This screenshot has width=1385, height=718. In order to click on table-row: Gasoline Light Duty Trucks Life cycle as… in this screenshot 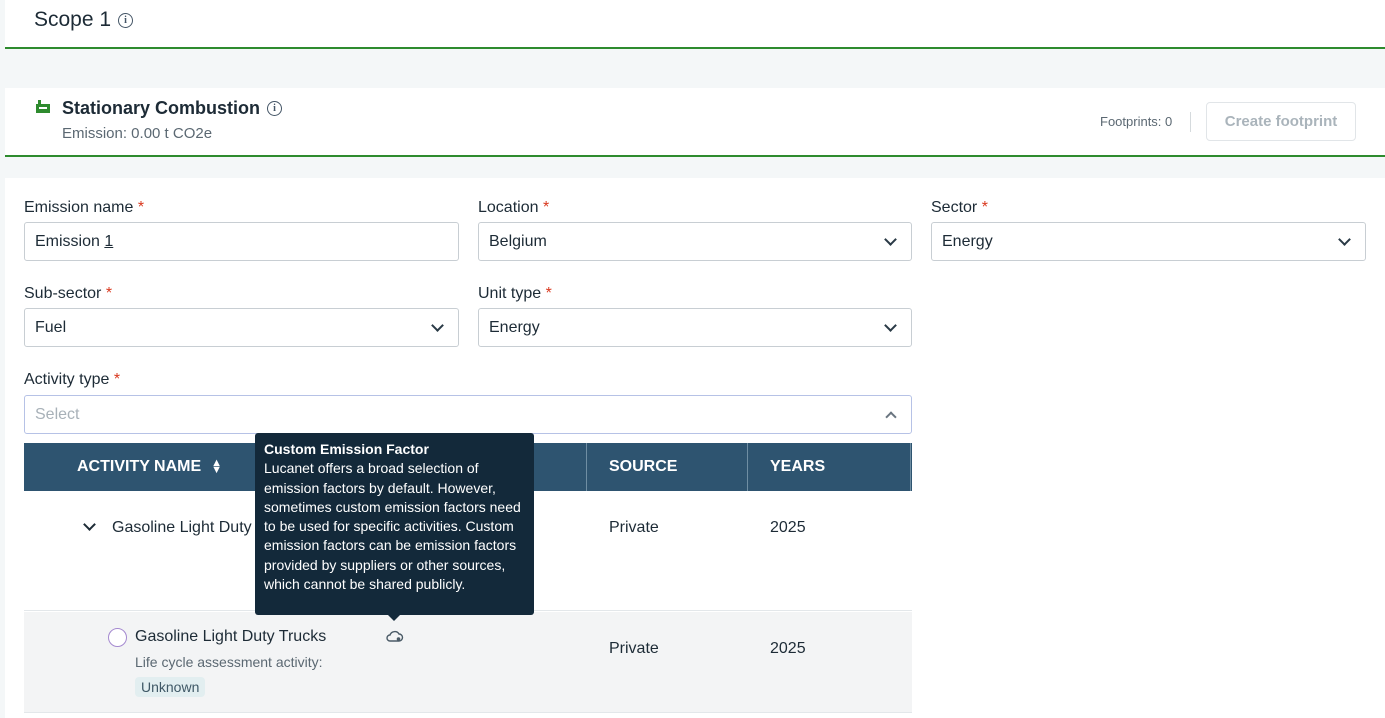, I will do `click(468, 662)`.